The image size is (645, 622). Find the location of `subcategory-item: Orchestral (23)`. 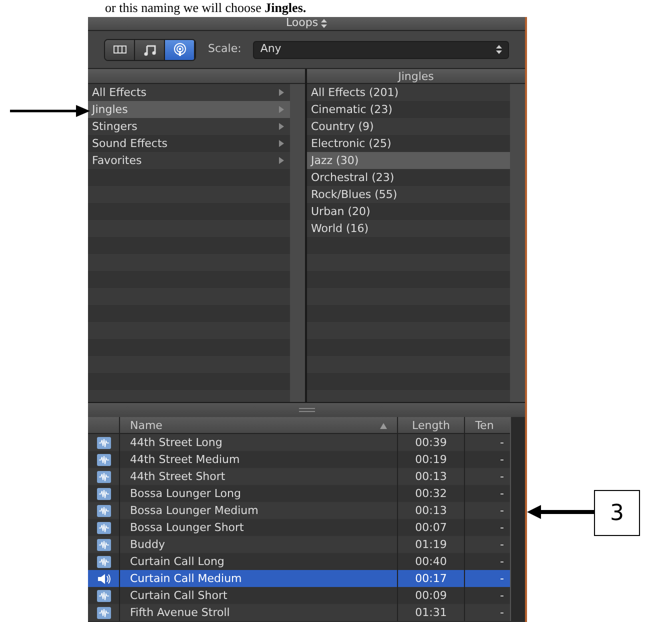

subcategory-item: Orchestral (23) is located at coordinates (408, 177).